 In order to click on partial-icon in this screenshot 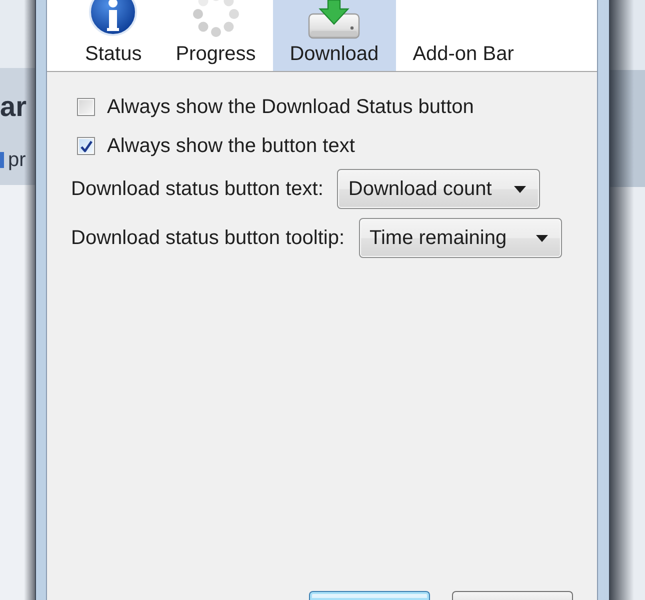, I will do `click(2, 160)`.